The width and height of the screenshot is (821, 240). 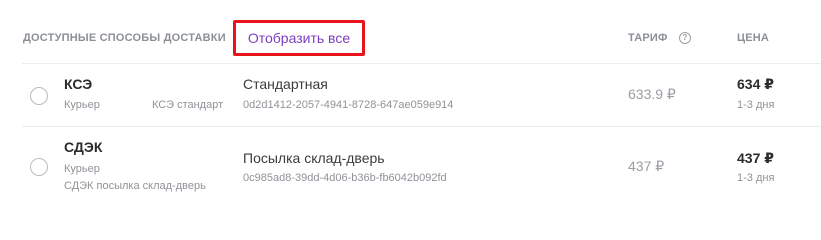 I want to click on delivery-uuid: 0d2d1412-2057-4941-8728-647ae059e914, so click(x=348, y=105).